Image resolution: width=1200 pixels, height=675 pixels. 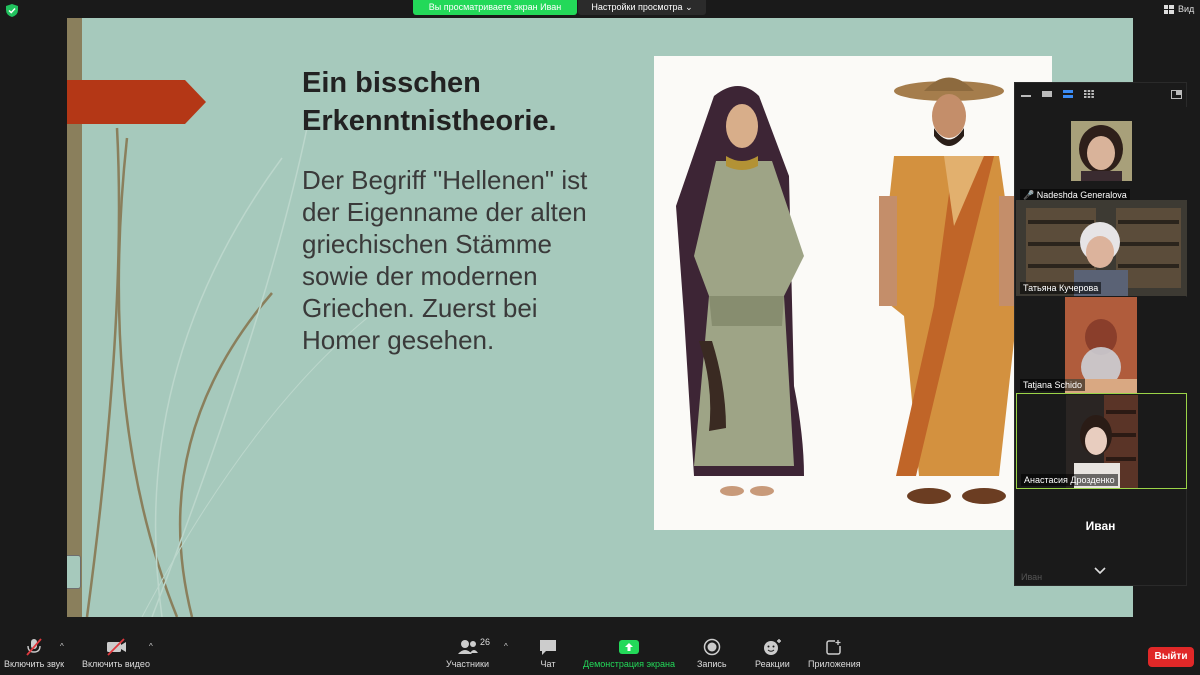 What do you see at coordinates (1047, 94) in the screenshot?
I see `strip-view-icon` at bounding box center [1047, 94].